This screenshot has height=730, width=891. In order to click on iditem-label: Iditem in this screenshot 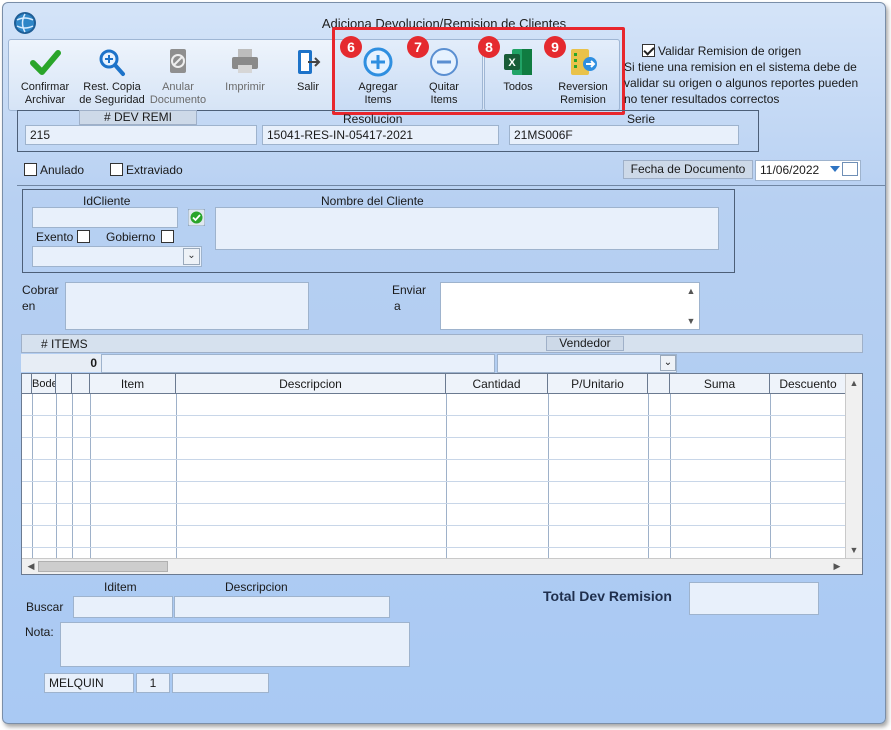, I will do `click(120, 587)`.